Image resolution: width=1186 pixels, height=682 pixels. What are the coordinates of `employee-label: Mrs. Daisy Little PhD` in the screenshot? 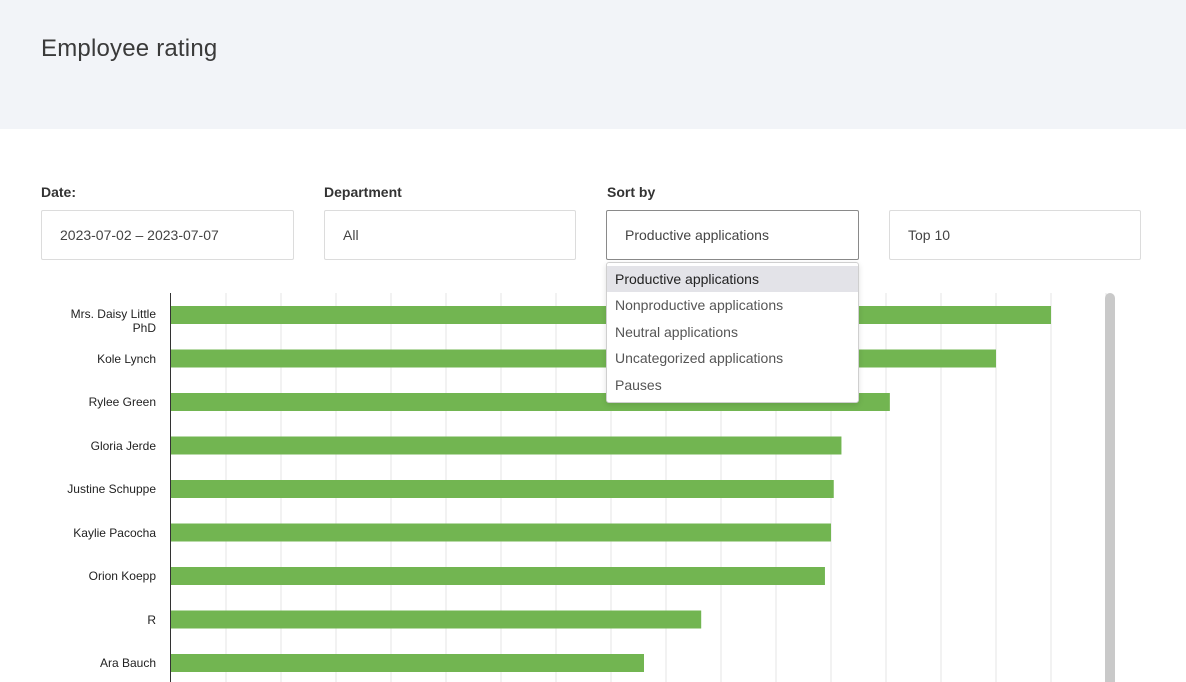 It's located at (86, 321).